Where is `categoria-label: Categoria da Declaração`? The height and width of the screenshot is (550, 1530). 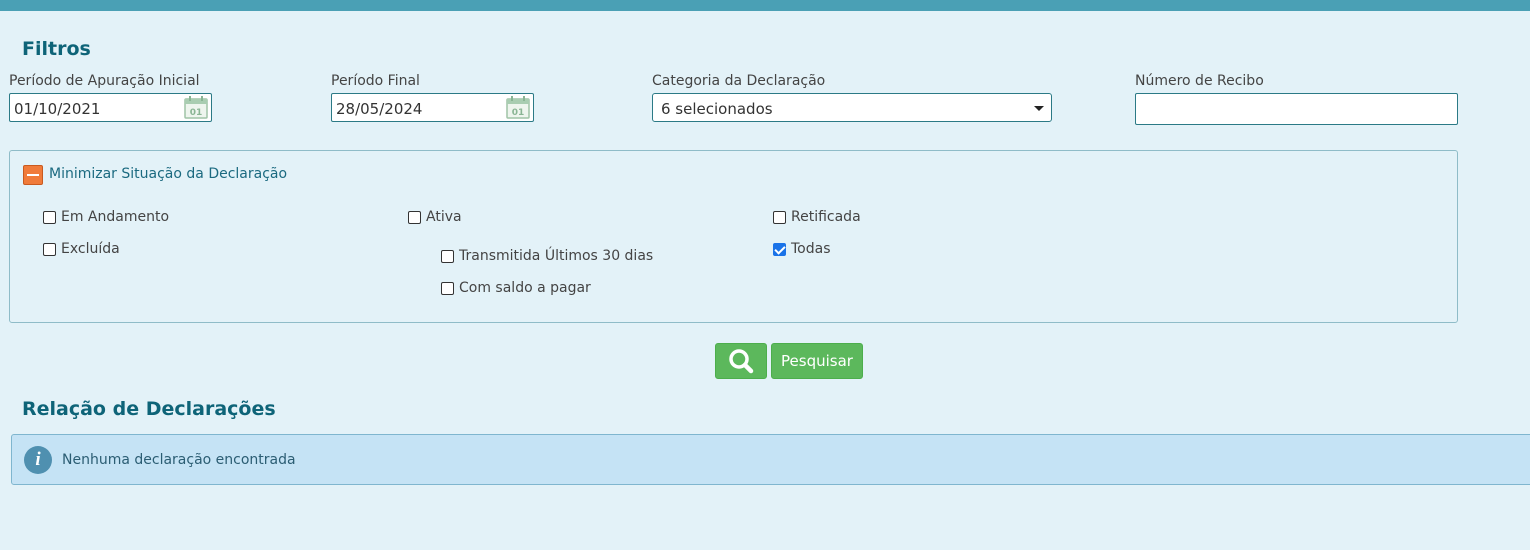 categoria-label: Categoria da Declaração is located at coordinates (739, 81).